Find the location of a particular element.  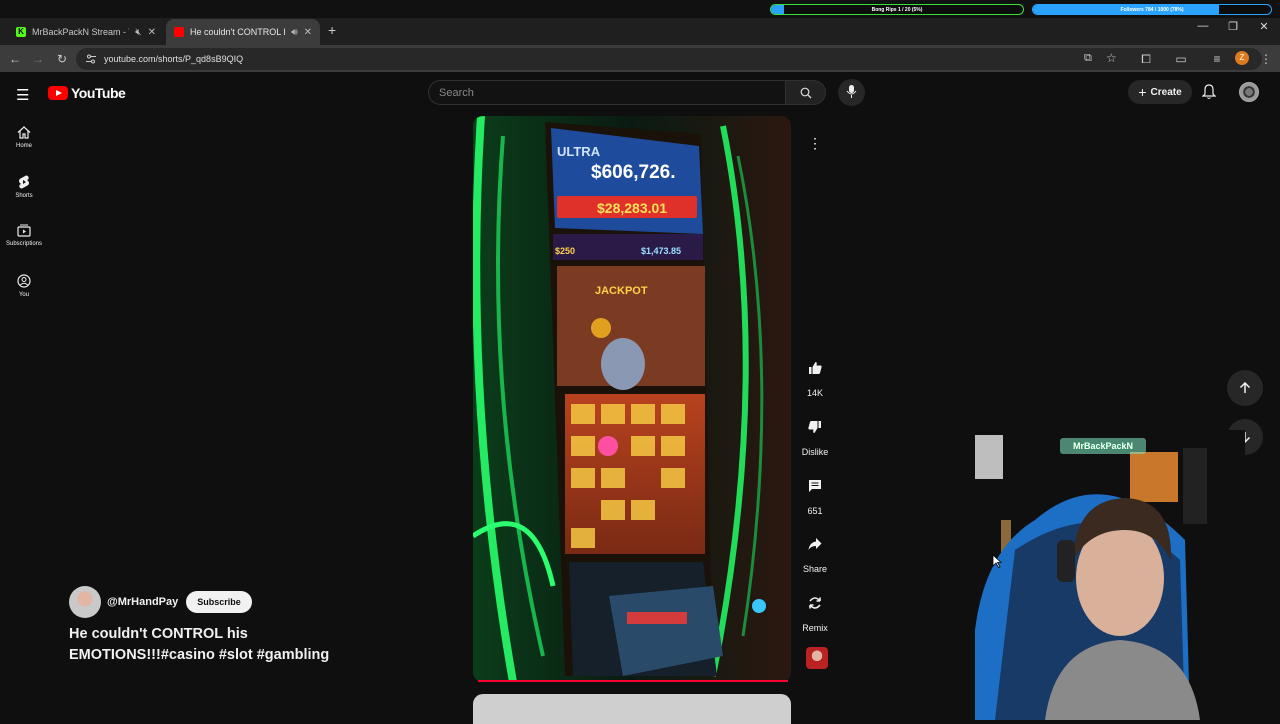

rail-item-you: You is located at coordinates (24, 286).